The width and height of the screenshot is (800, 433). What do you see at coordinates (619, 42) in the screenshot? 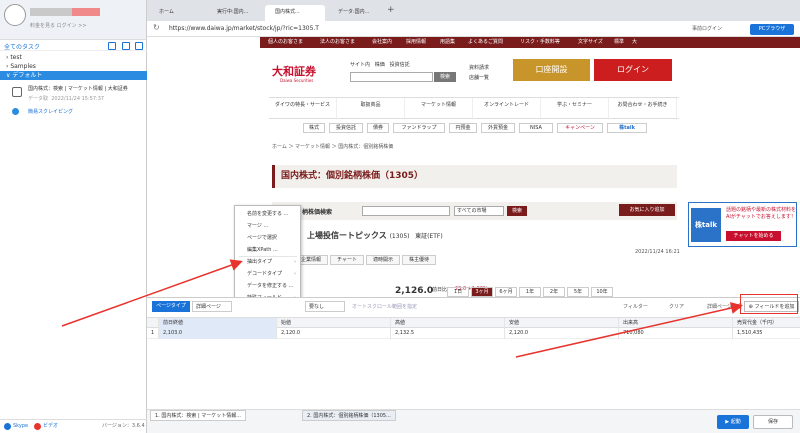
I see `top-nav-item: 標準` at bounding box center [619, 42].